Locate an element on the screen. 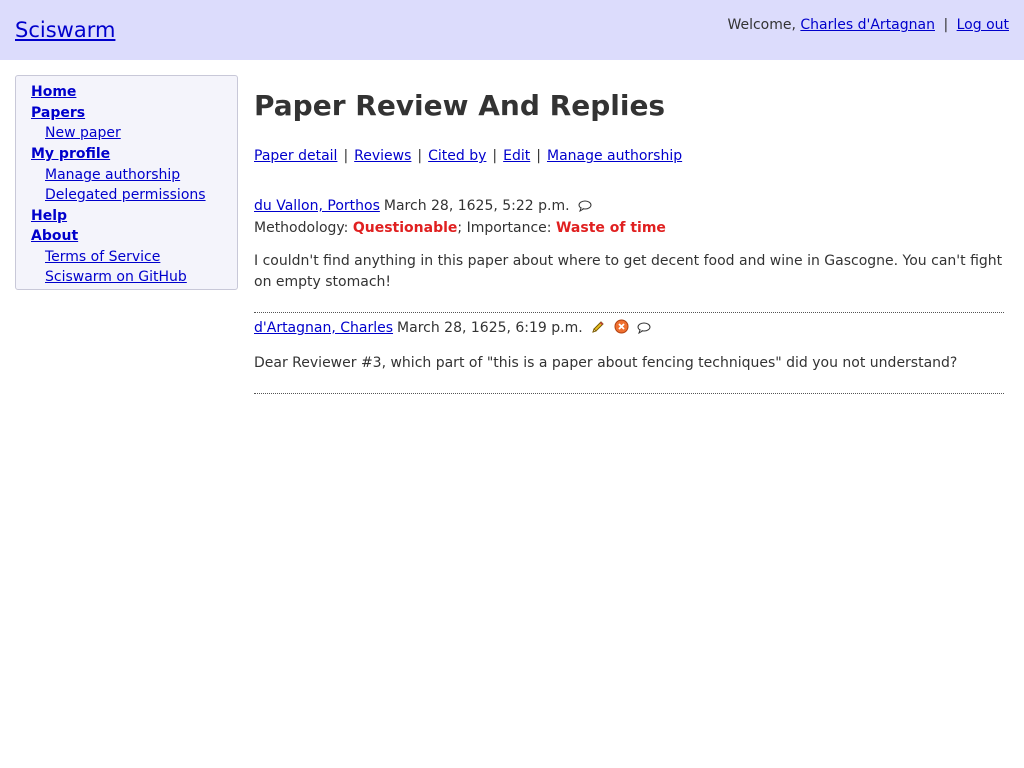 This screenshot has width=1024, height=768. sidebar-item-new-paper: New paper is located at coordinates (83, 133).